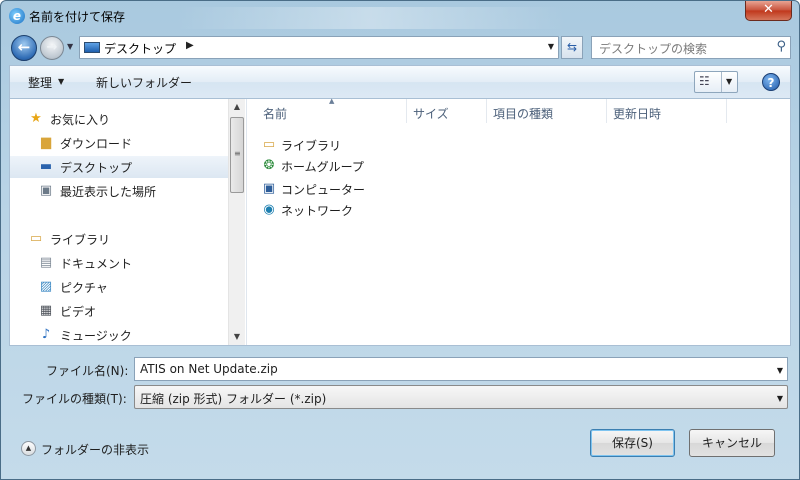  Describe the element at coordinates (96, 144) in the screenshot. I see `sidebar-item-label: ダウンロード` at that location.